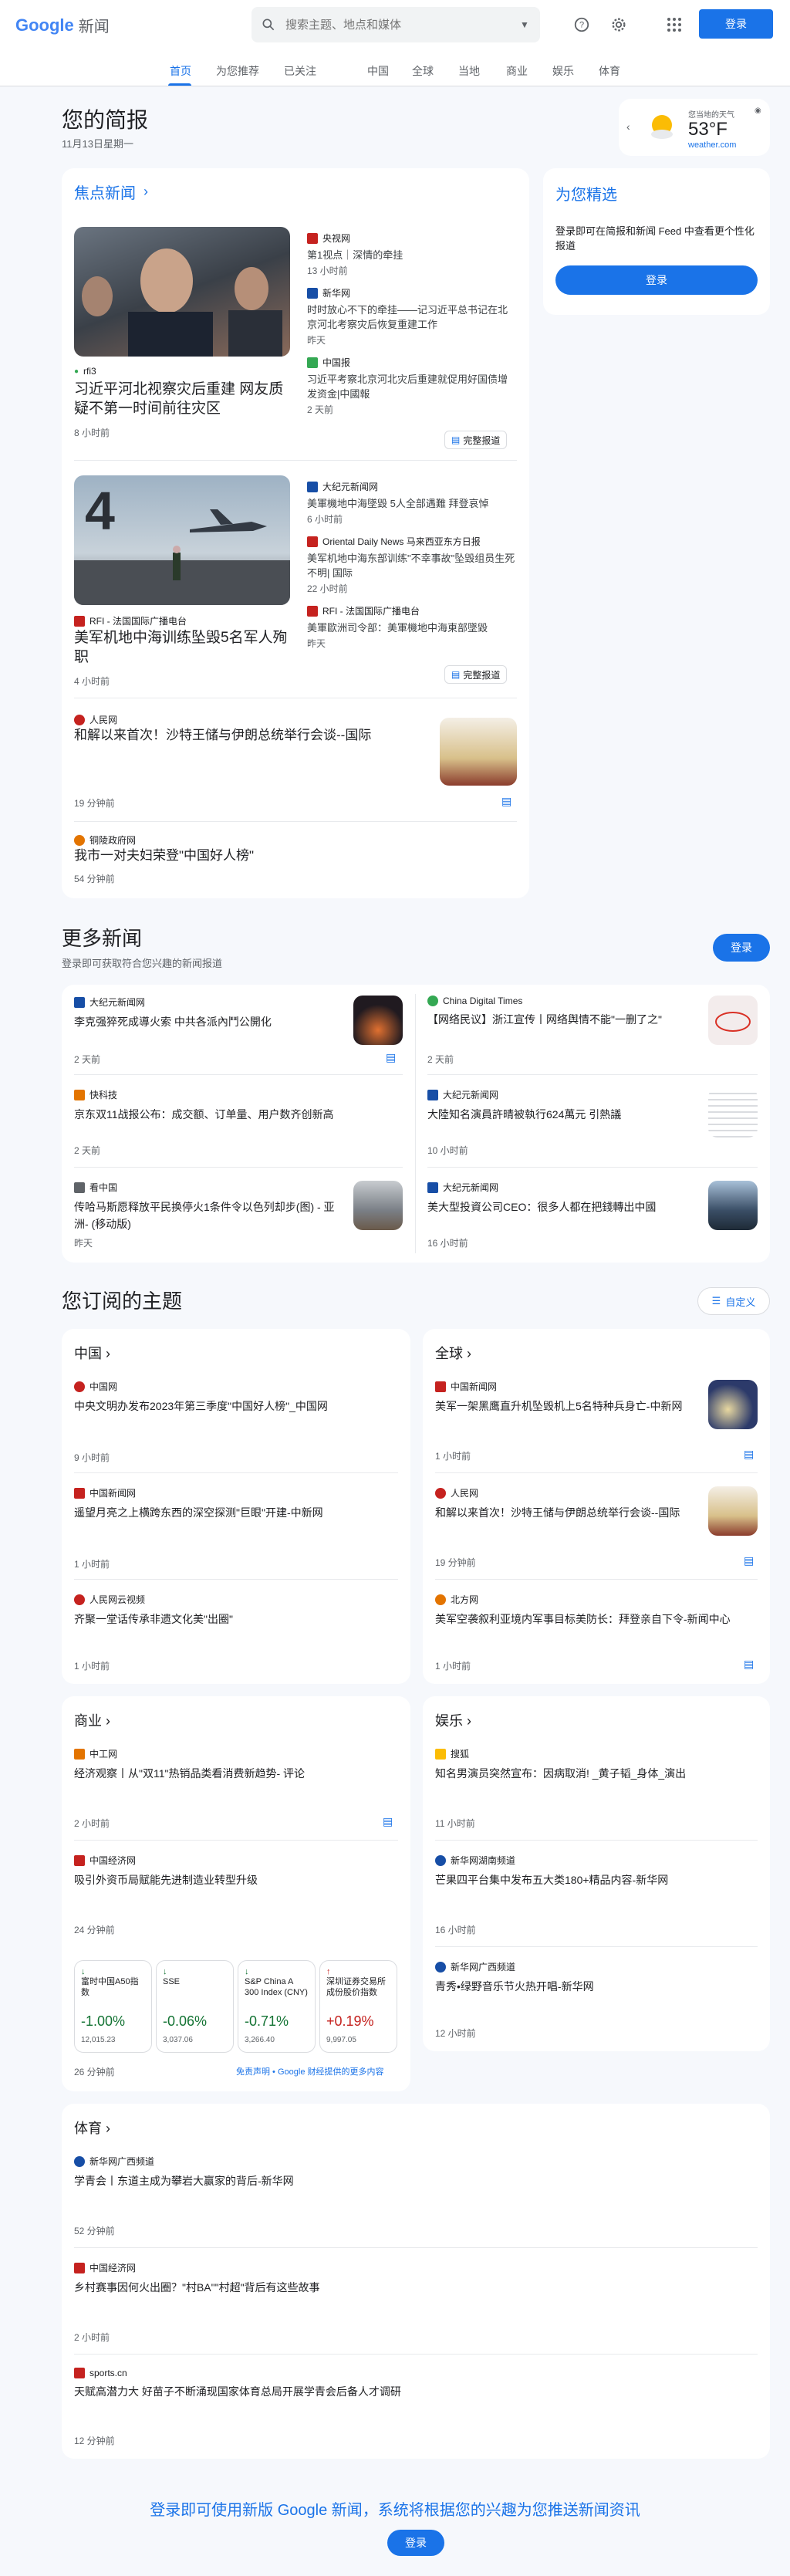  What do you see at coordinates (220, 1013) in the screenshot?
I see `news-item: 大纪元新闻网 李克强猝死成導火索 中共各派內鬥公開化` at bounding box center [220, 1013].